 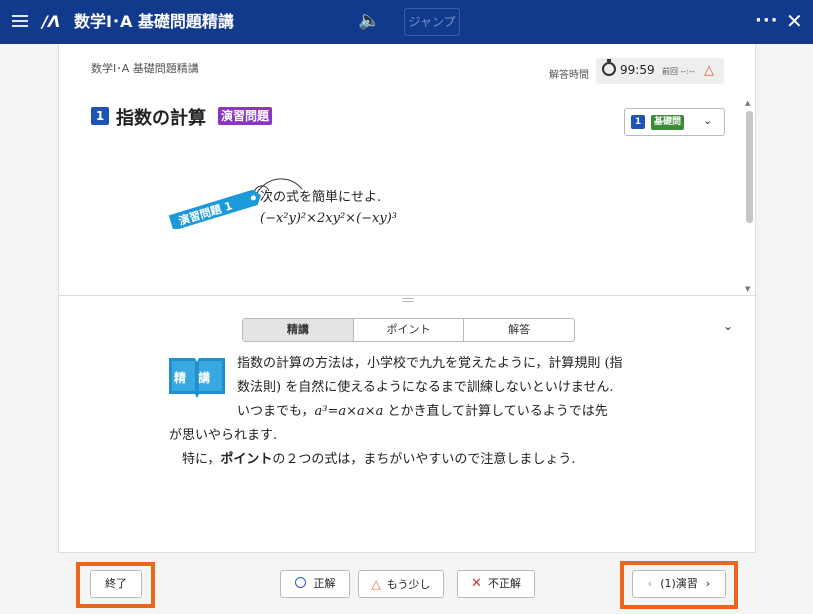 What do you see at coordinates (650, 583) in the screenshot?
I see `chevron-left-icon: ‹` at bounding box center [650, 583].